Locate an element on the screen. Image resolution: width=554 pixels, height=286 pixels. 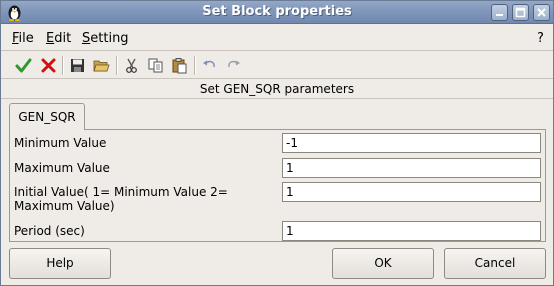
menu-edit-label: Edit is located at coordinates (59, 38).